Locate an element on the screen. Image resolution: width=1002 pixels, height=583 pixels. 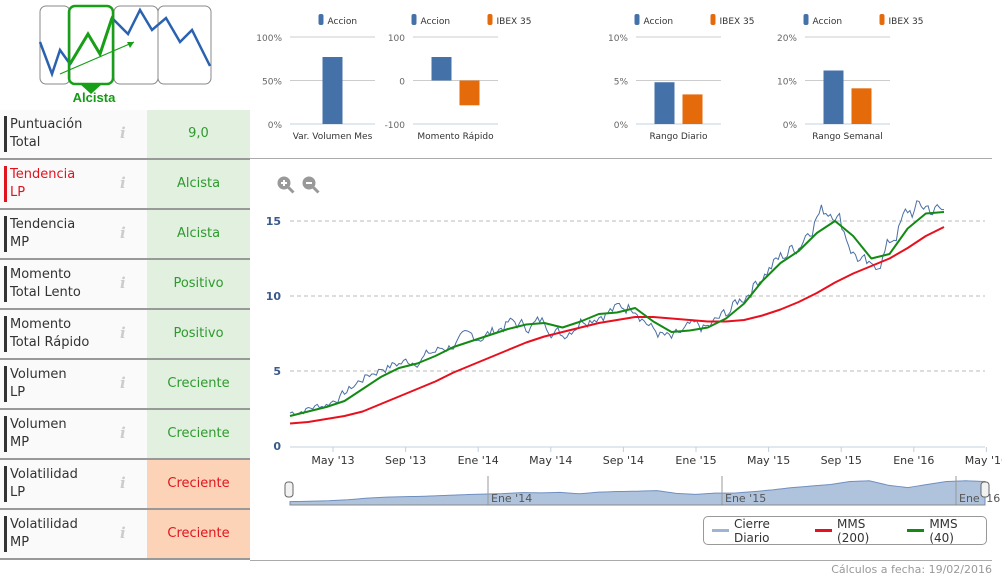
legend-mms200: MMS (200) is located at coordinates (858, 531).